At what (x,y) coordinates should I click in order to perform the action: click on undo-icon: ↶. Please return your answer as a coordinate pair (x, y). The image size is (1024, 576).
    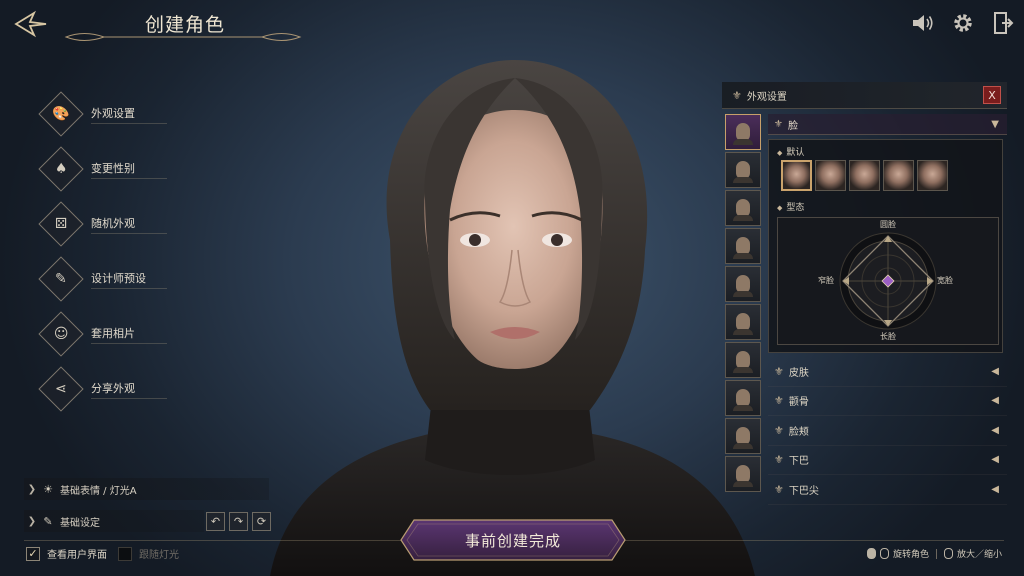
    Looking at the image, I should click on (215, 521).